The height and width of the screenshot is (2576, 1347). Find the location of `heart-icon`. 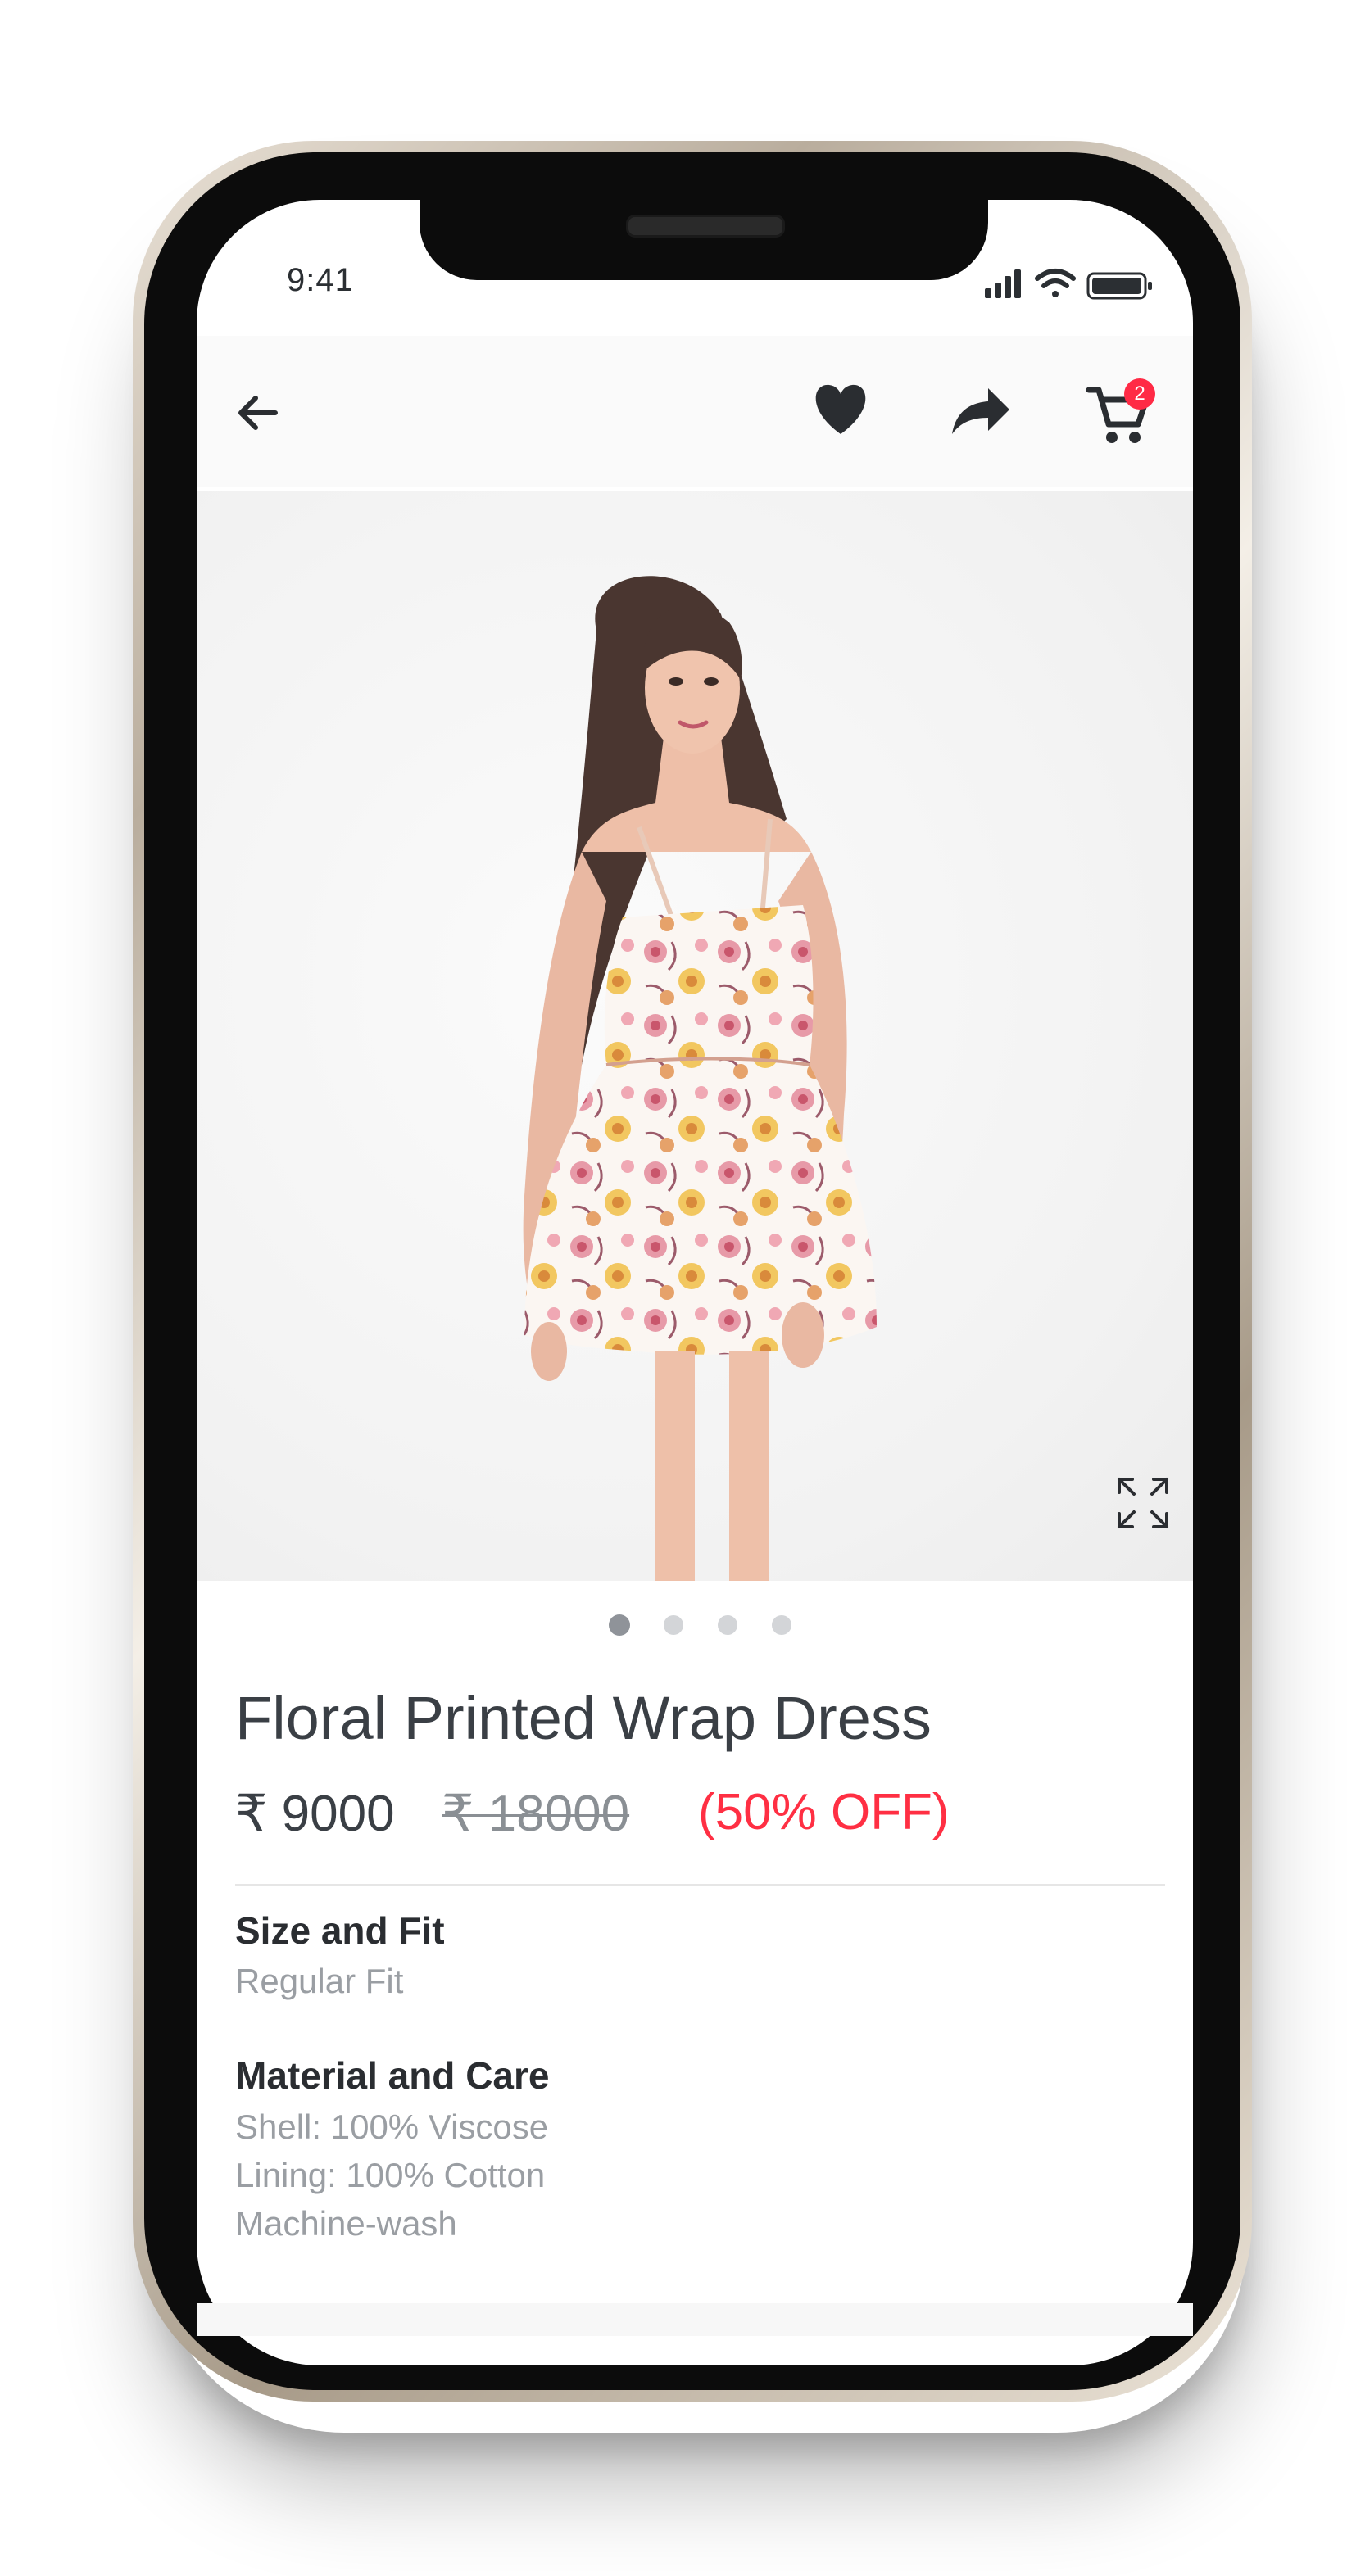

heart-icon is located at coordinates (841, 409).